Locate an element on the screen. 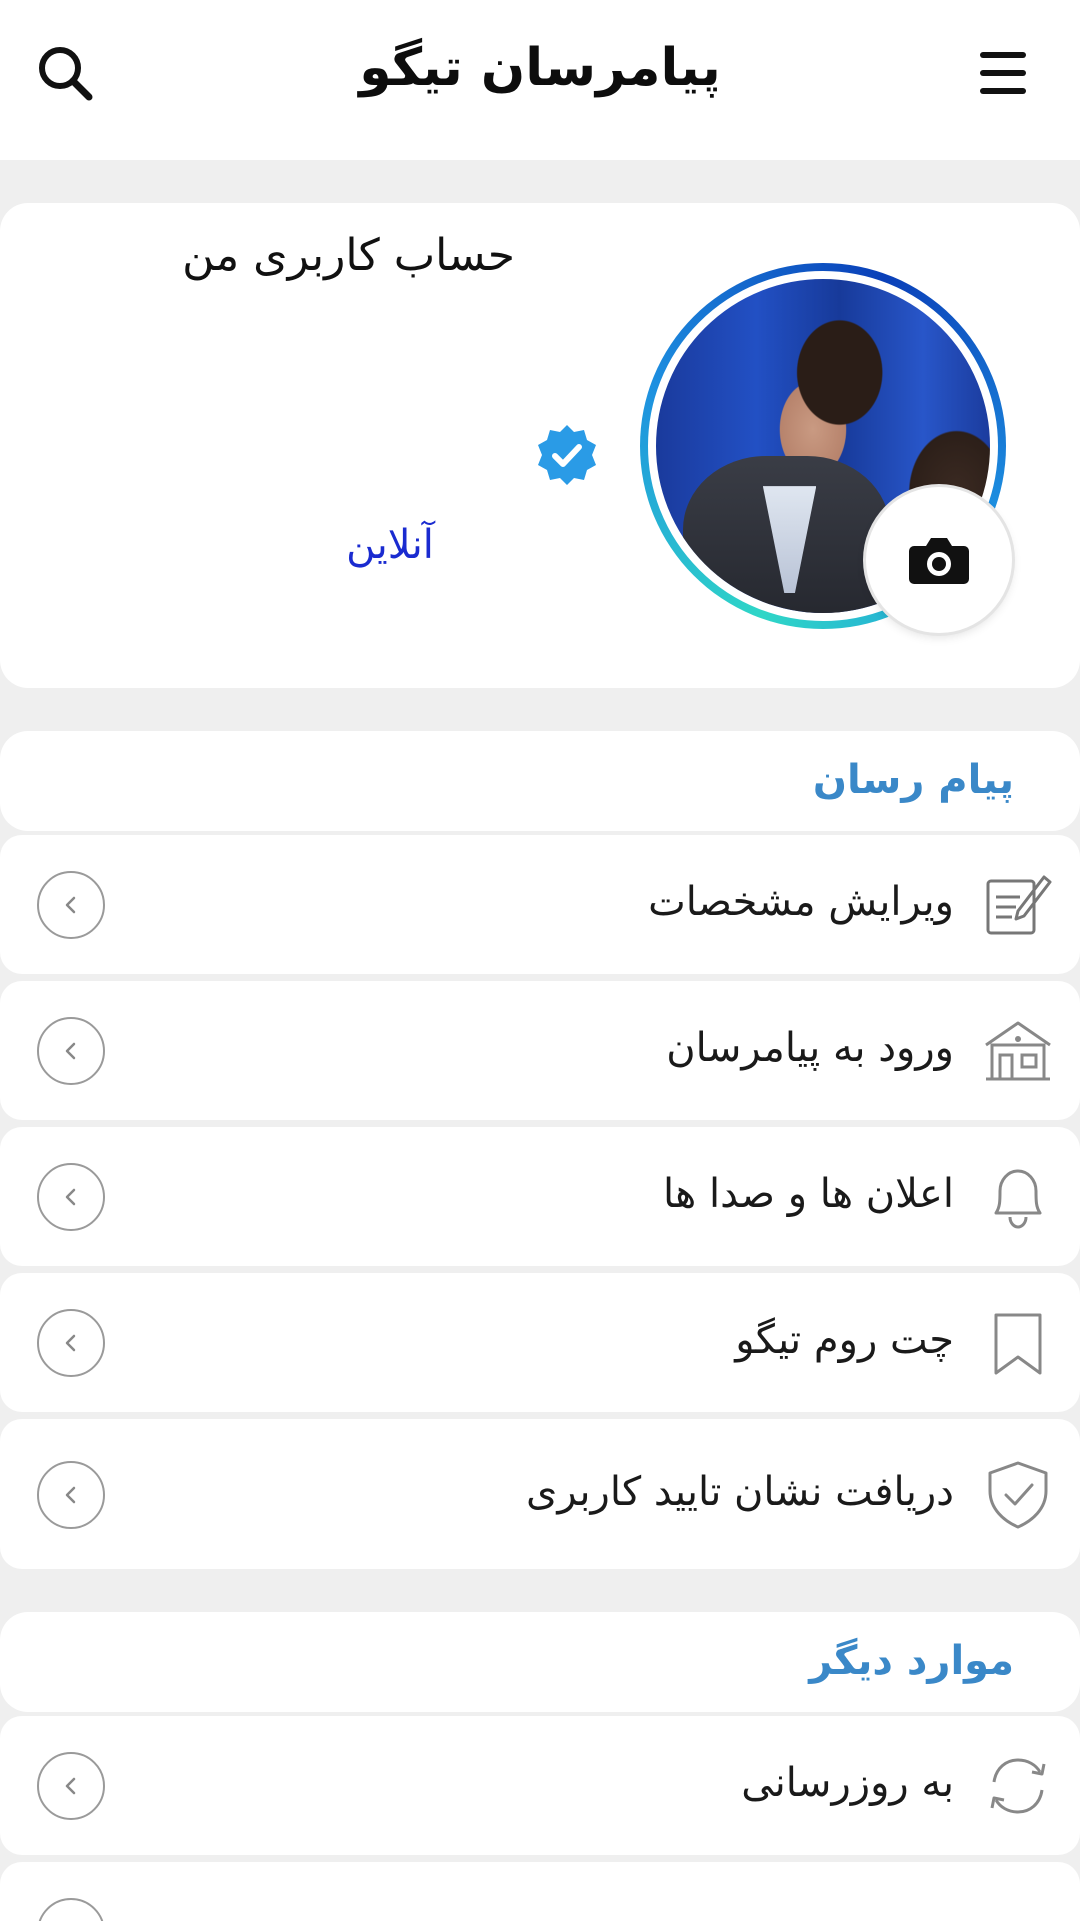  online-status: آنلاین is located at coordinates (390, 545).